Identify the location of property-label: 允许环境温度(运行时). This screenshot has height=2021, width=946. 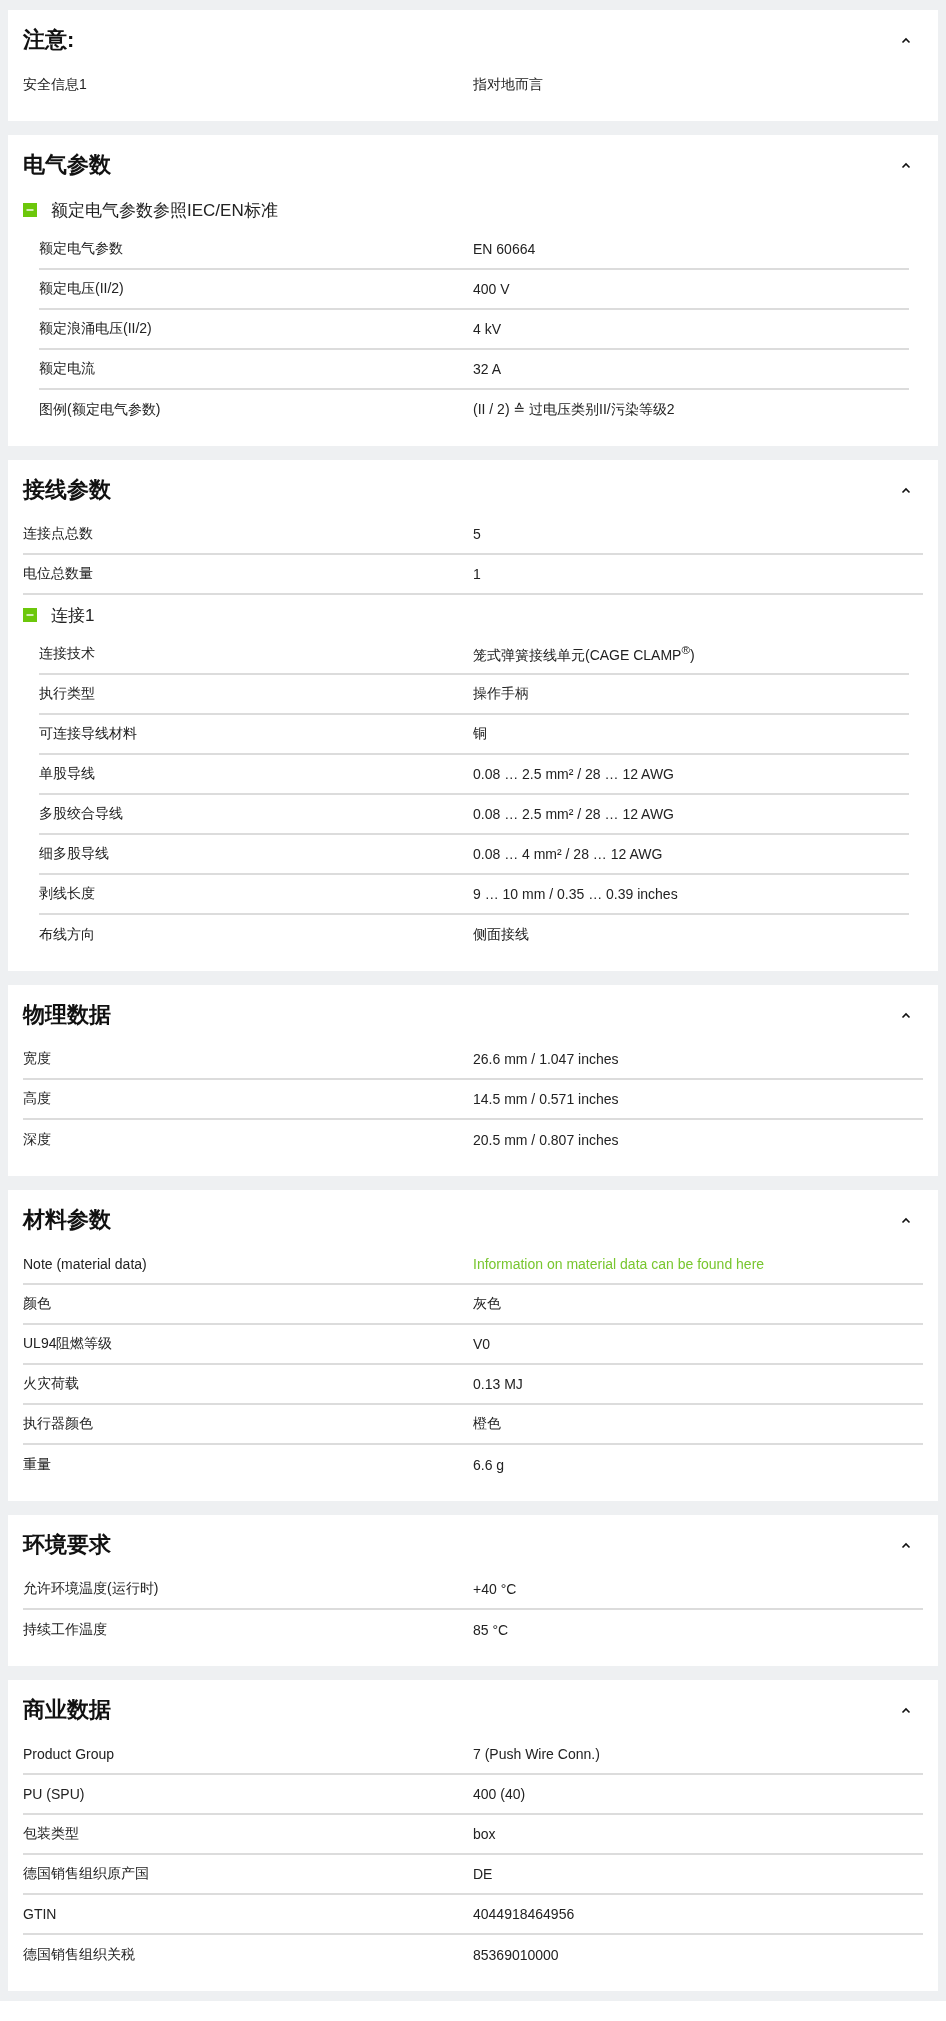
(91, 1589).